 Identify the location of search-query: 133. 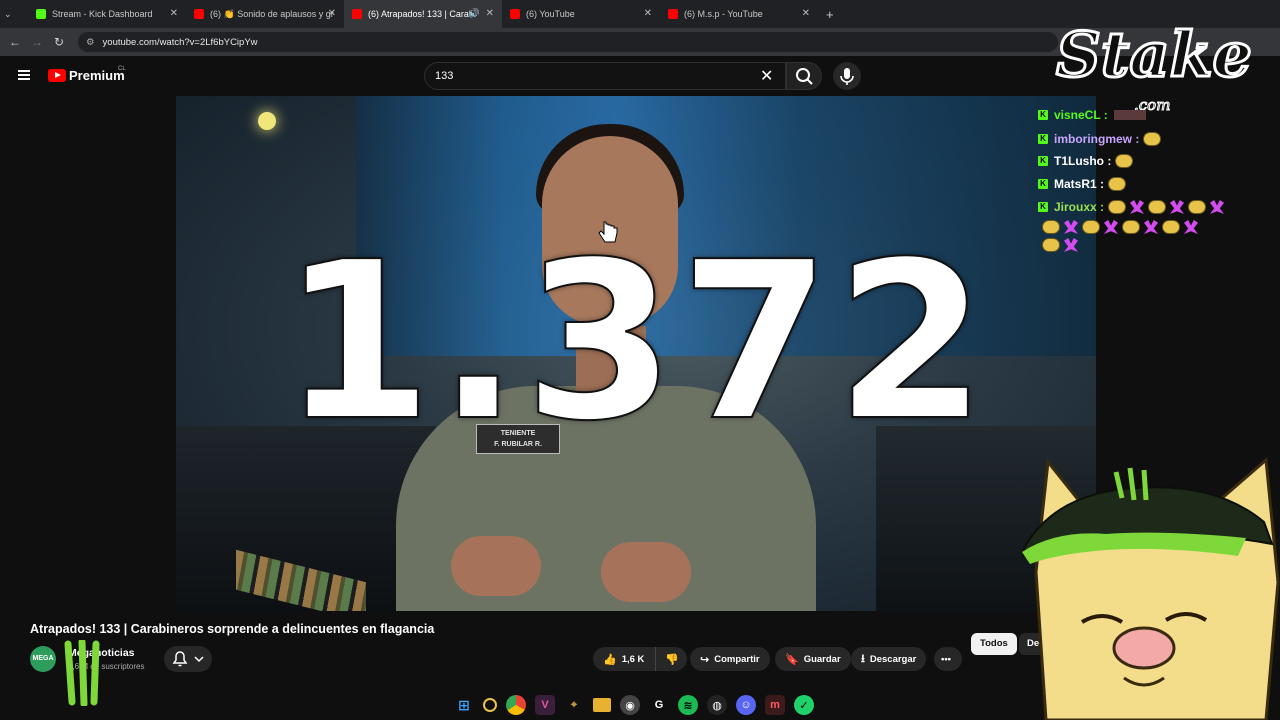
(444, 76).